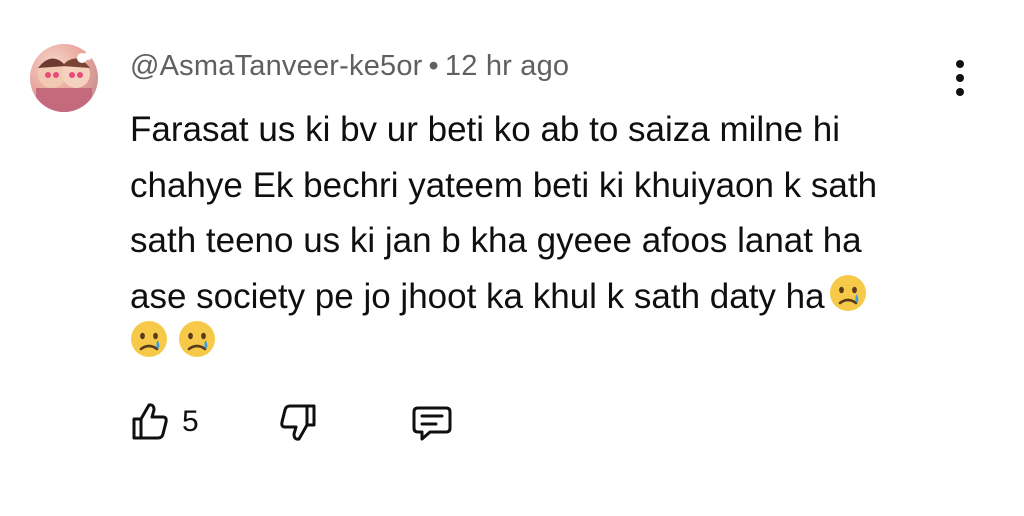 The width and height of the screenshot is (1024, 516). I want to click on reply-button, so click(432, 422).